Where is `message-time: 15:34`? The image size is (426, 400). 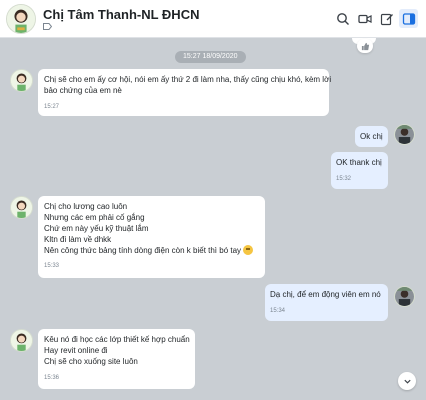 message-time: 15:34 is located at coordinates (278, 311).